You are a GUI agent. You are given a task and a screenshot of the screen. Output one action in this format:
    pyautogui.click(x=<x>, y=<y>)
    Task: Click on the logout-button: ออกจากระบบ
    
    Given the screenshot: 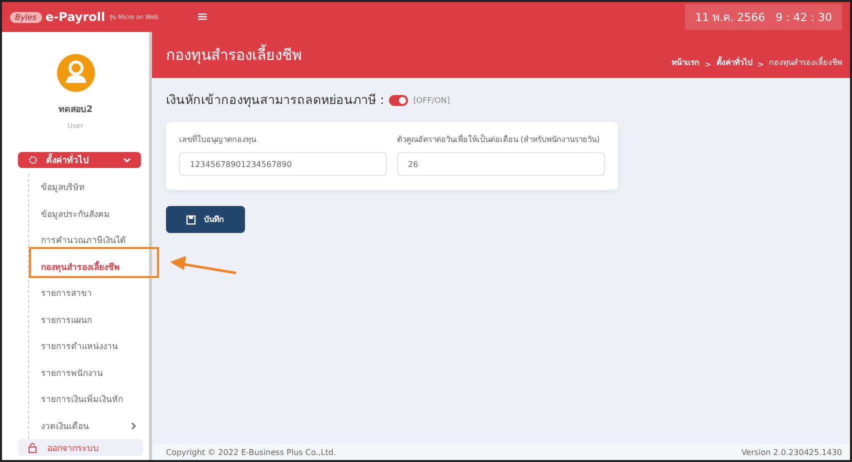 What is the action you would take?
    pyautogui.click(x=80, y=447)
    